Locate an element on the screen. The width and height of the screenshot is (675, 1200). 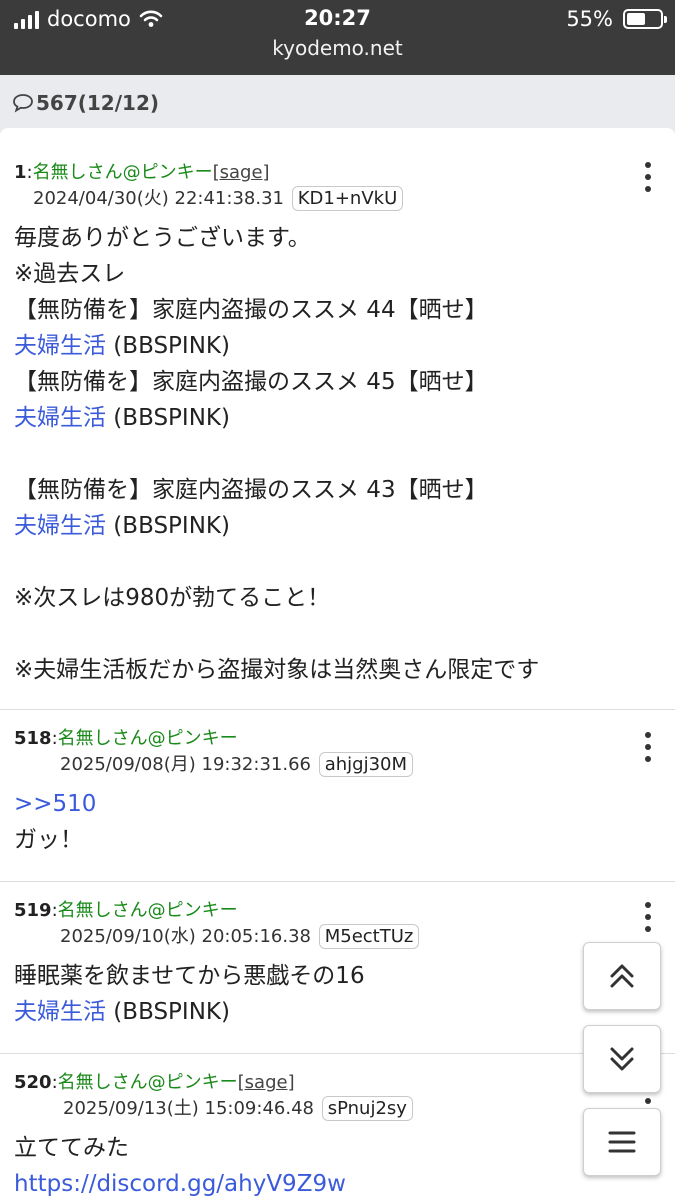
reply-count-bar: 567(12/12) is located at coordinates (337, 102).